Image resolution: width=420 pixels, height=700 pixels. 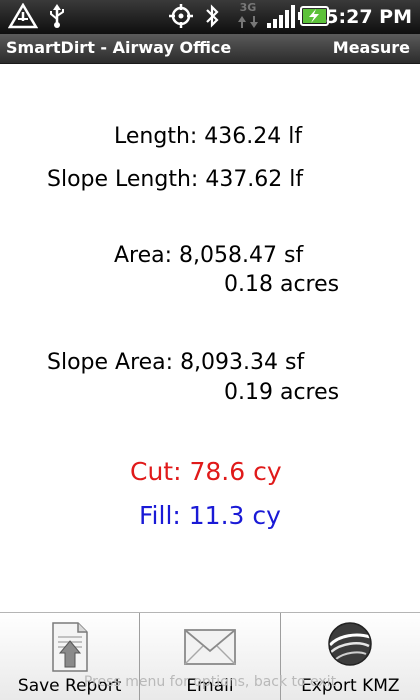 I want to click on page-title: Measure, so click(x=371, y=47).